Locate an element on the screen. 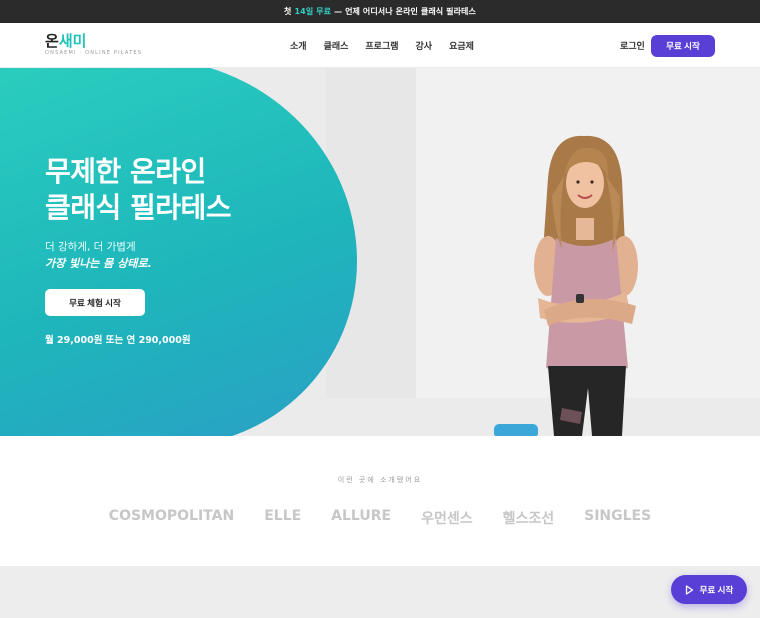 This screenshot has height=618, width=760. logo-wordmark-b: 새미 is located at coordinates (72, 41).